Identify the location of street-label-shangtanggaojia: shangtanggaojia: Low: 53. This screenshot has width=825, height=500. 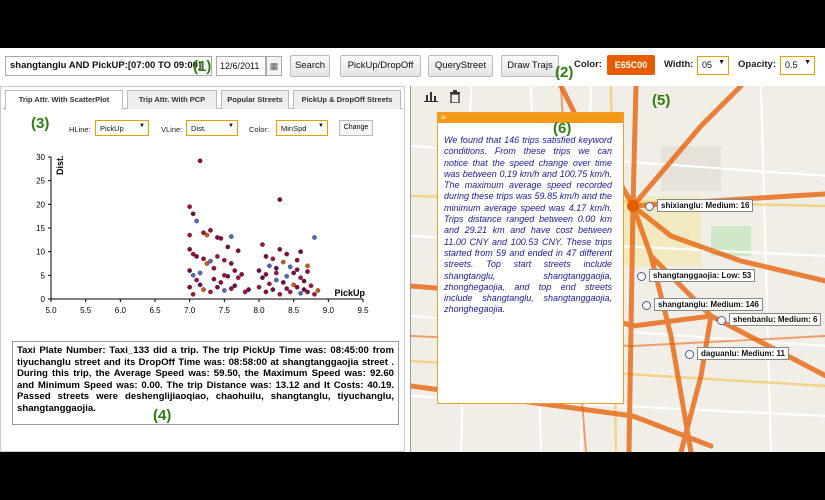
(702, 275).